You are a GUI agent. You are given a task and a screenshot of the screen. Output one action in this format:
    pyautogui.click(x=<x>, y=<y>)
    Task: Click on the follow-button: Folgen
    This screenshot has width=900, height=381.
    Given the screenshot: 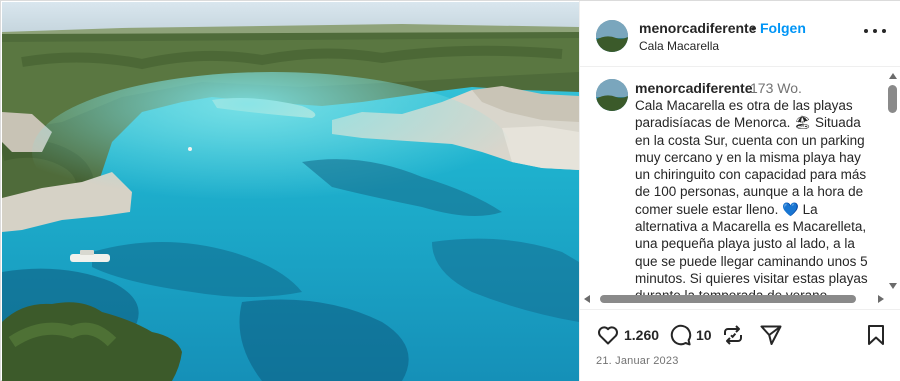 What is the action you would take?
    pyautogui.click(x=783, y=28)
    